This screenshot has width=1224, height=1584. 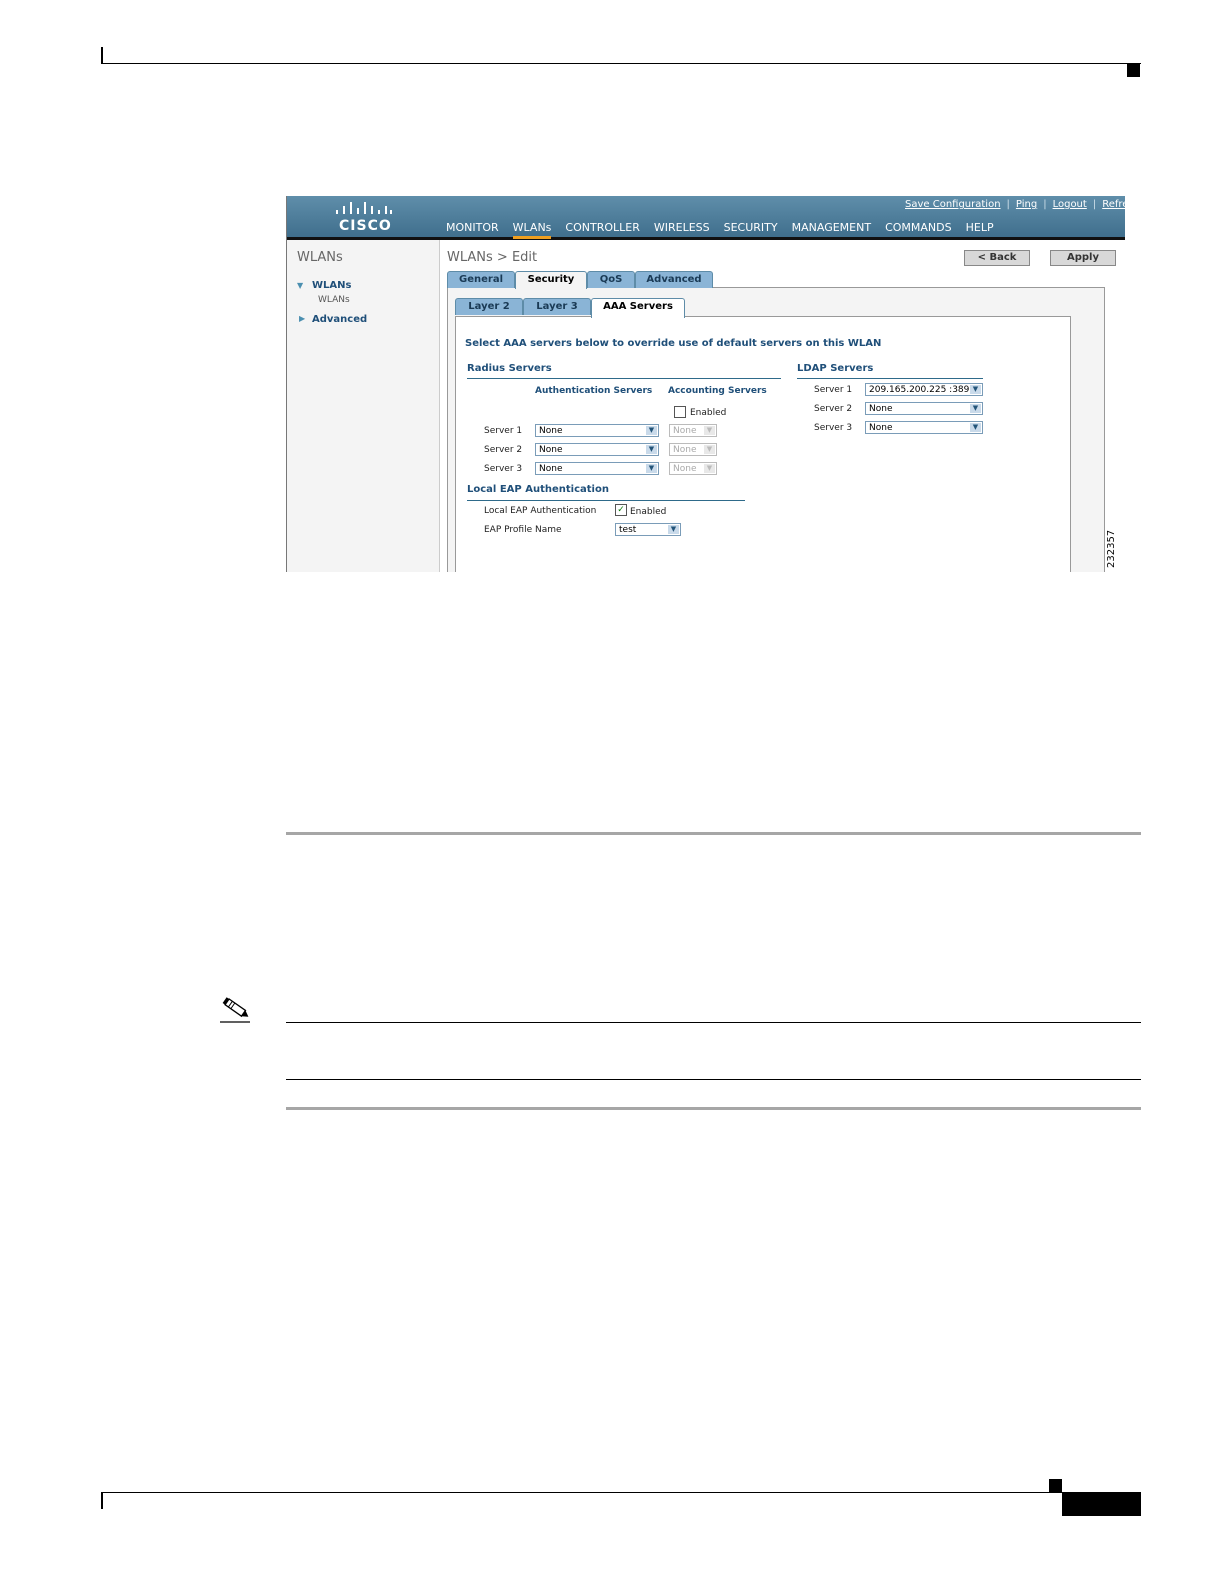 What do you see at coordinates (594, 391) in the screenshot?
I see `authentication-servers-header: Authentication Servers` at bounding box center [594, 391].